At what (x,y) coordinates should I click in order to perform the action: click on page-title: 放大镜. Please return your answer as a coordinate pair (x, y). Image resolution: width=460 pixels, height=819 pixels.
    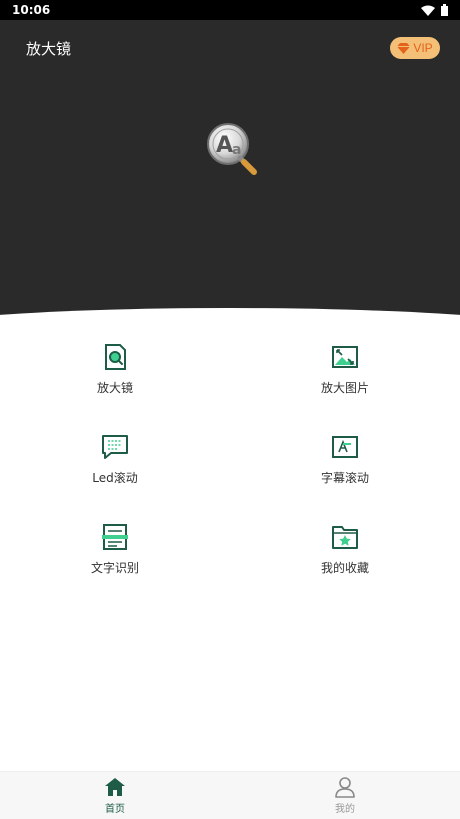
    Looking at the image, I should click on (49, 49).